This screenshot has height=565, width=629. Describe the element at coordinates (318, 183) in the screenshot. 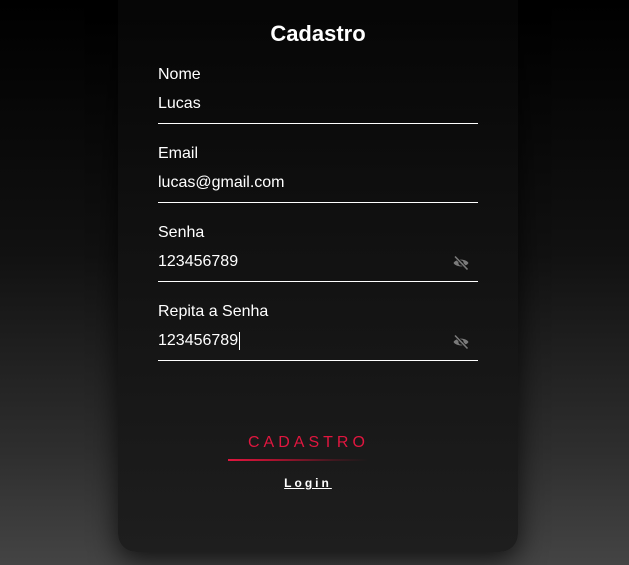

I see `email-input` at that location.